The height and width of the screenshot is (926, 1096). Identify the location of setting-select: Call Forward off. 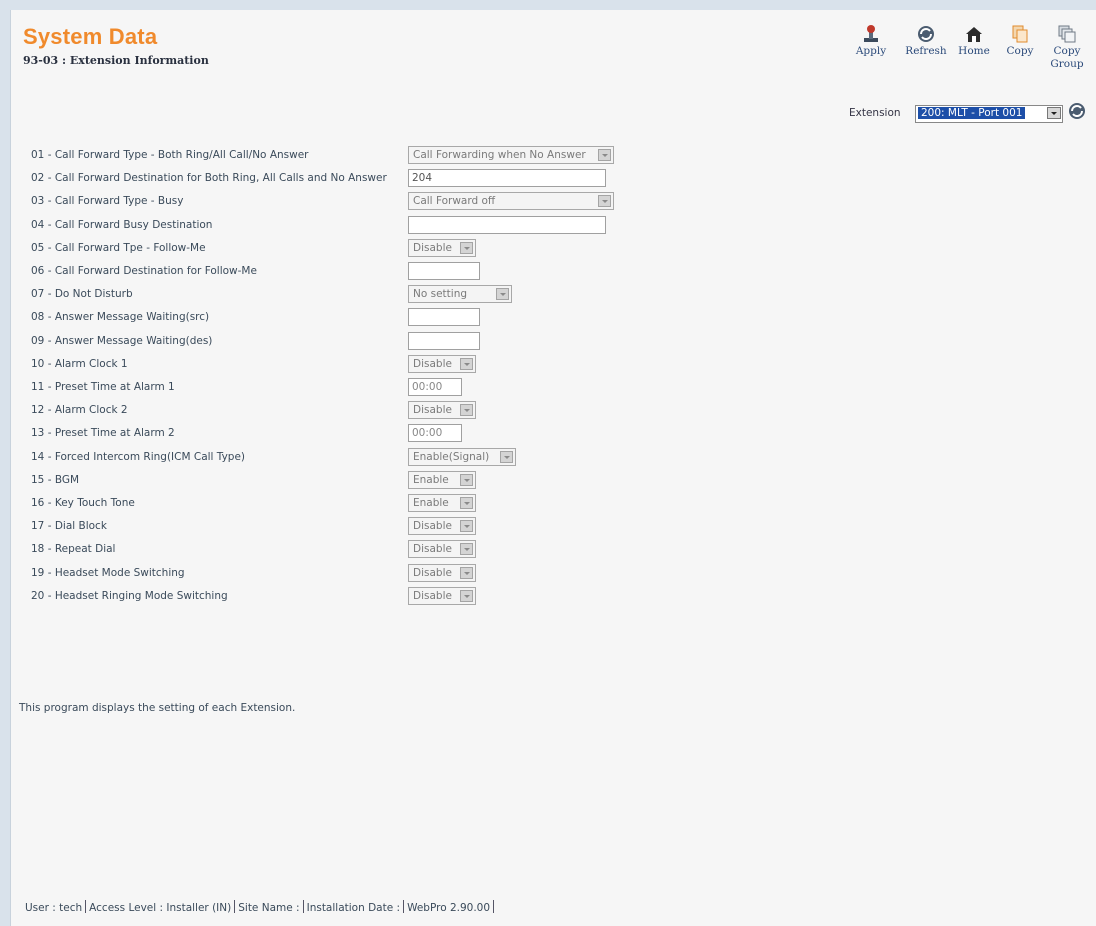
(511, 201).